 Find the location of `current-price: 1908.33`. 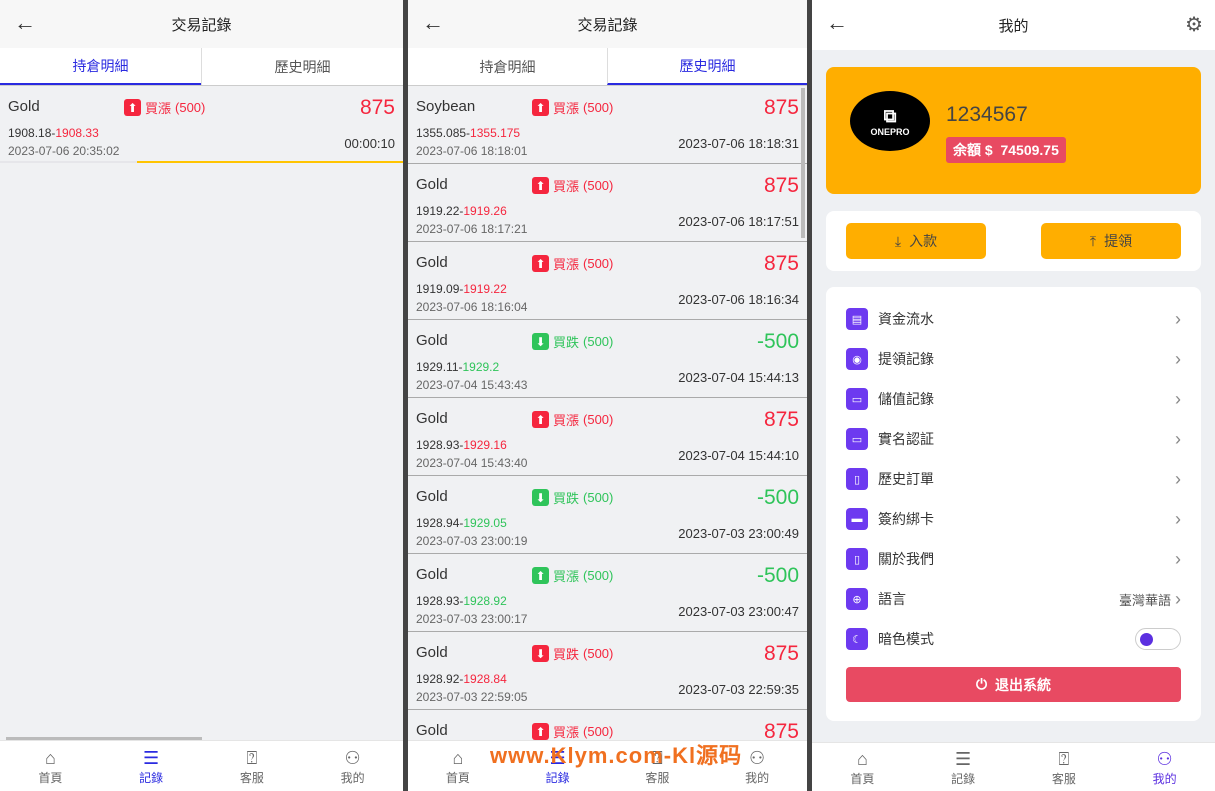

current-price: 1908.33 is located at coordinates (77, 133).